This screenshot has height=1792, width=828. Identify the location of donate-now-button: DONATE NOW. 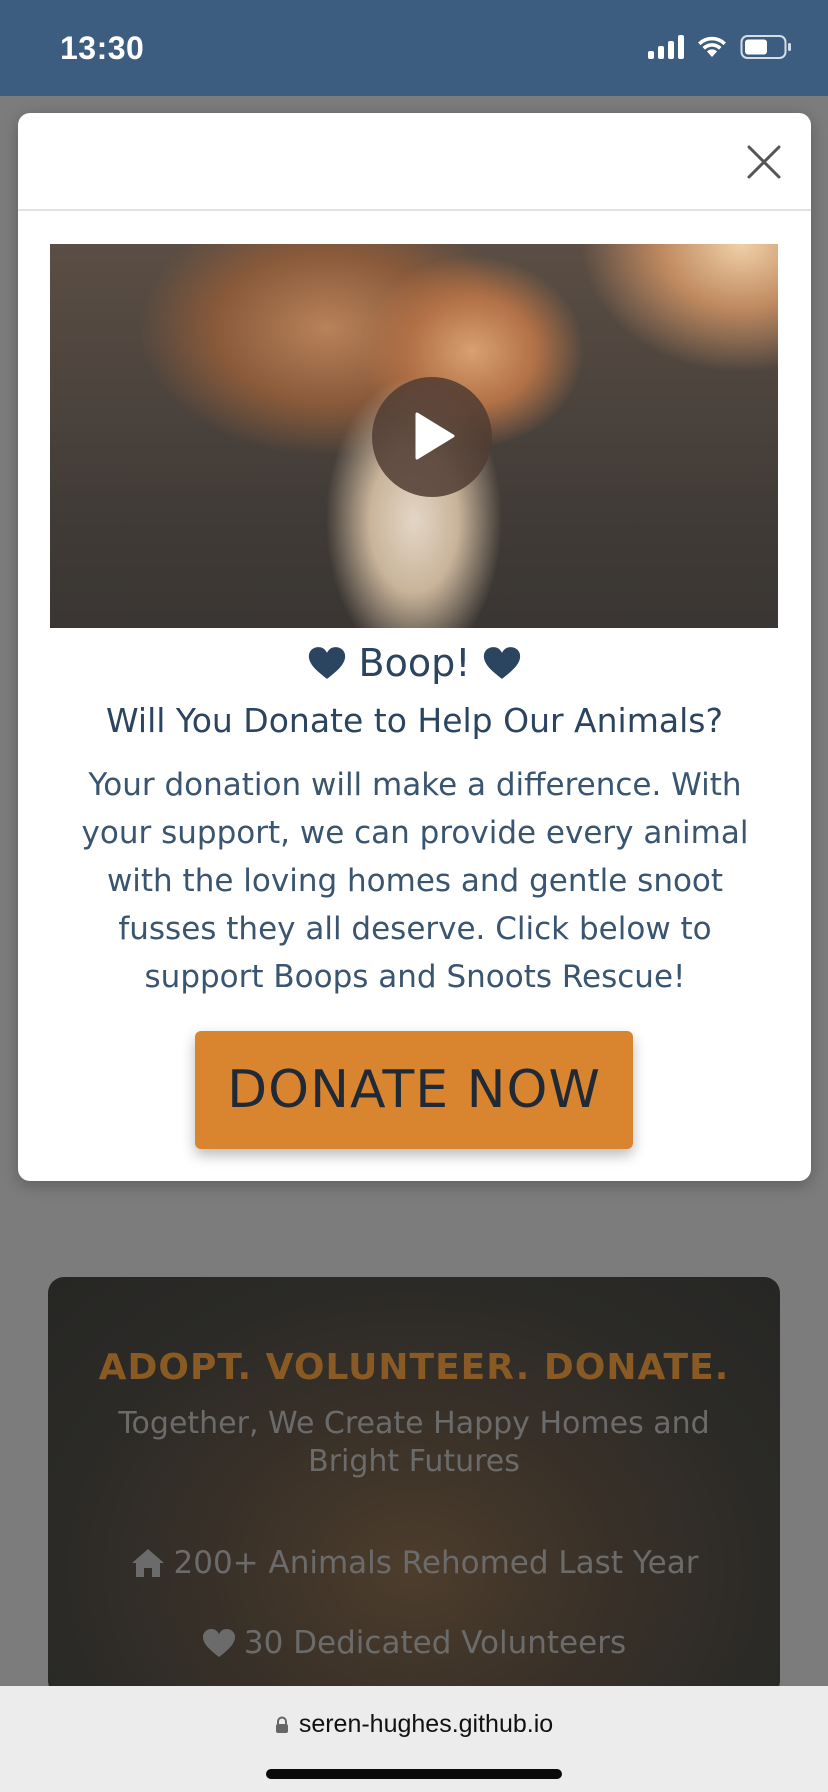
(414, 1090).